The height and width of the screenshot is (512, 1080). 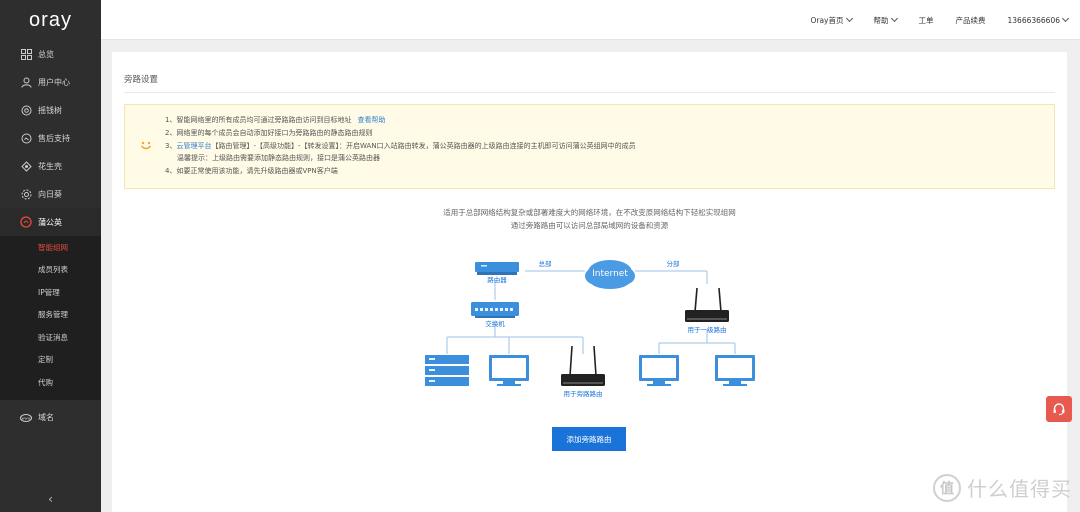 I want to click on help-menu: 帮助, so click(x=885, y=20).